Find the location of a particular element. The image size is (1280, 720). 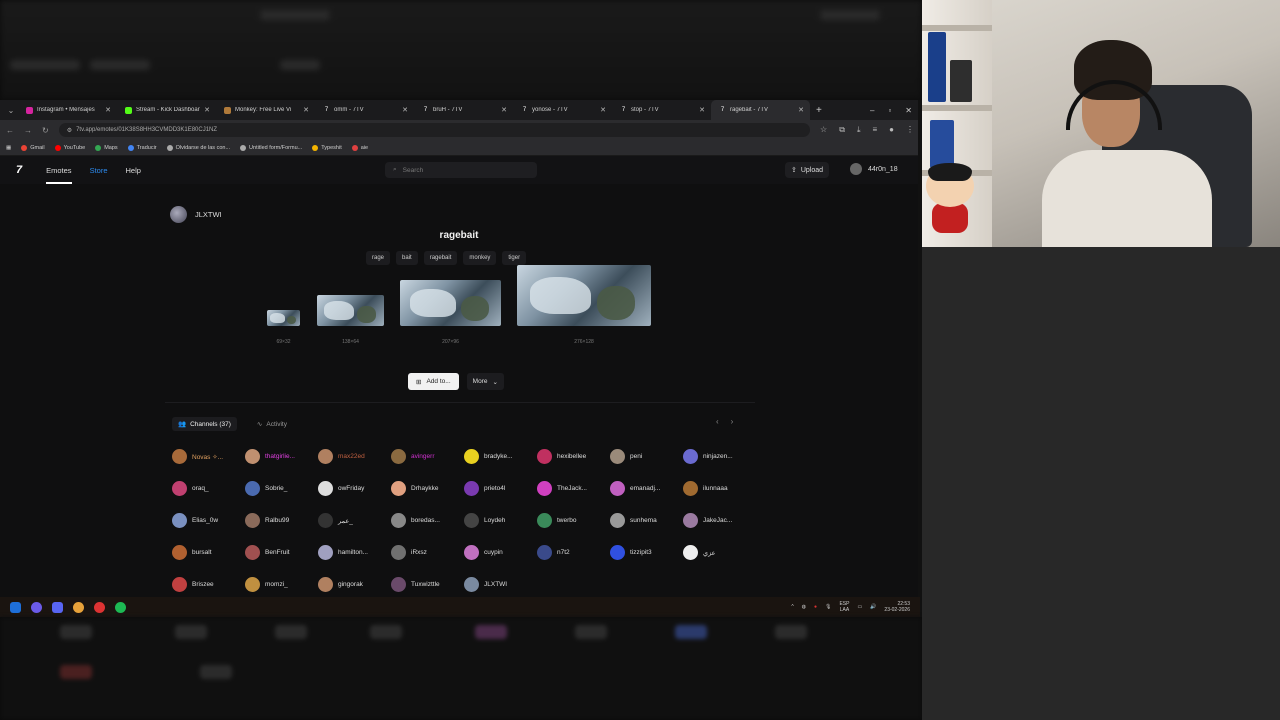

star-icon: ☆ is located at coordinates (823, 130).